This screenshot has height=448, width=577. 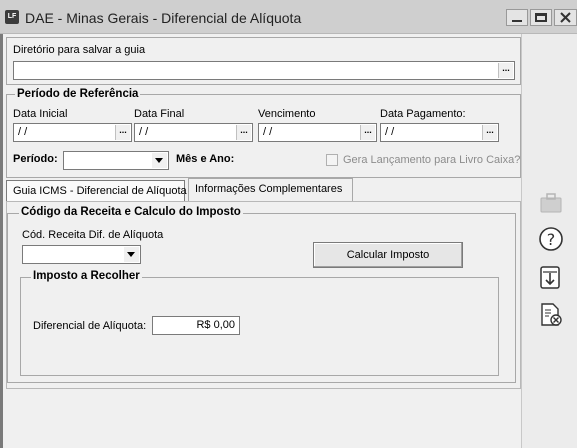 What do you see at coordinates (205, 159) in the screenshot?
I see `mes-ano-label: Mês e Ano:` at bounding box center [205, 159].